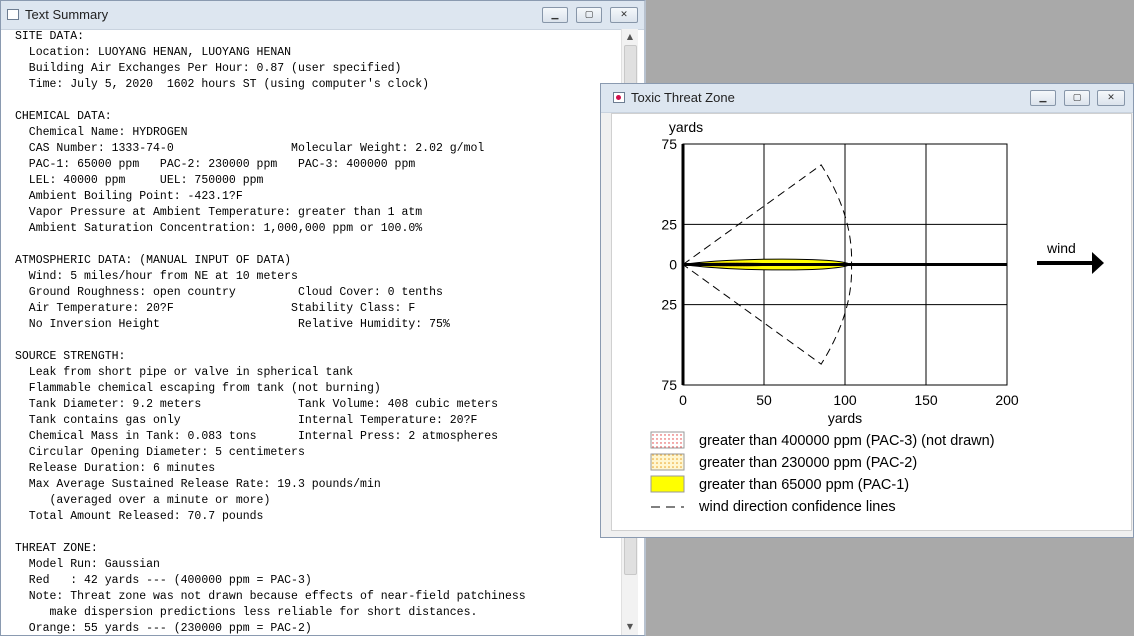 This screenshot has width=1134, height=636. What do you see at coordinates (153, 260) in the screenshot?
I see `summary-line: ATMOSPHERIC DATA: (MANUAL INPUT OF DATA)` at bounding box center [153, 260].